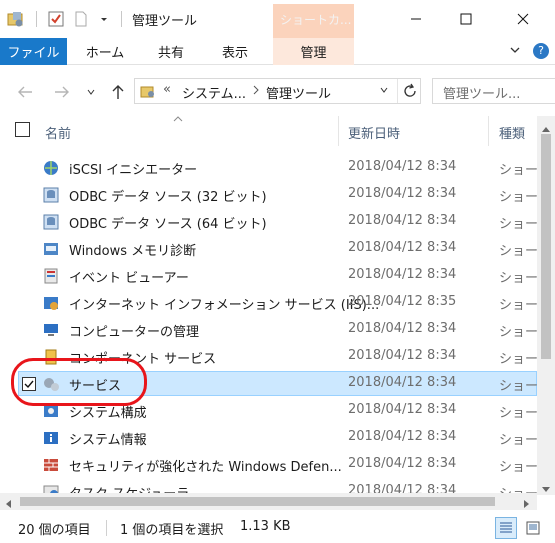 This screenshot has width=555, height=543. Describe the element at coordinates (81, 19) in the screenshot. I see `new-folder-icon` at that location.